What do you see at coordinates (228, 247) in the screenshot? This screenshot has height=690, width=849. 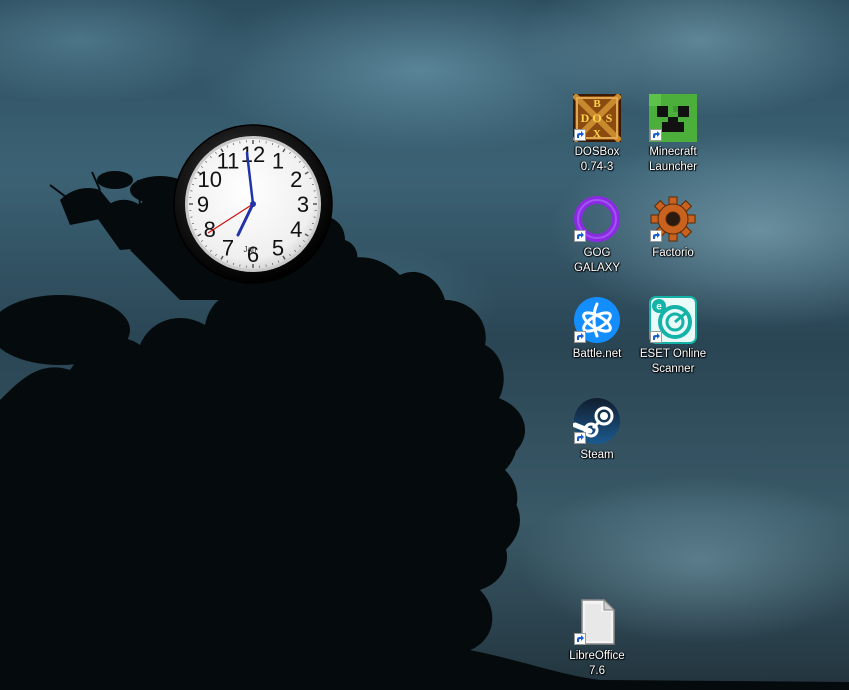 I see `clock-numeral: 7` at bounding box center [228, 247].